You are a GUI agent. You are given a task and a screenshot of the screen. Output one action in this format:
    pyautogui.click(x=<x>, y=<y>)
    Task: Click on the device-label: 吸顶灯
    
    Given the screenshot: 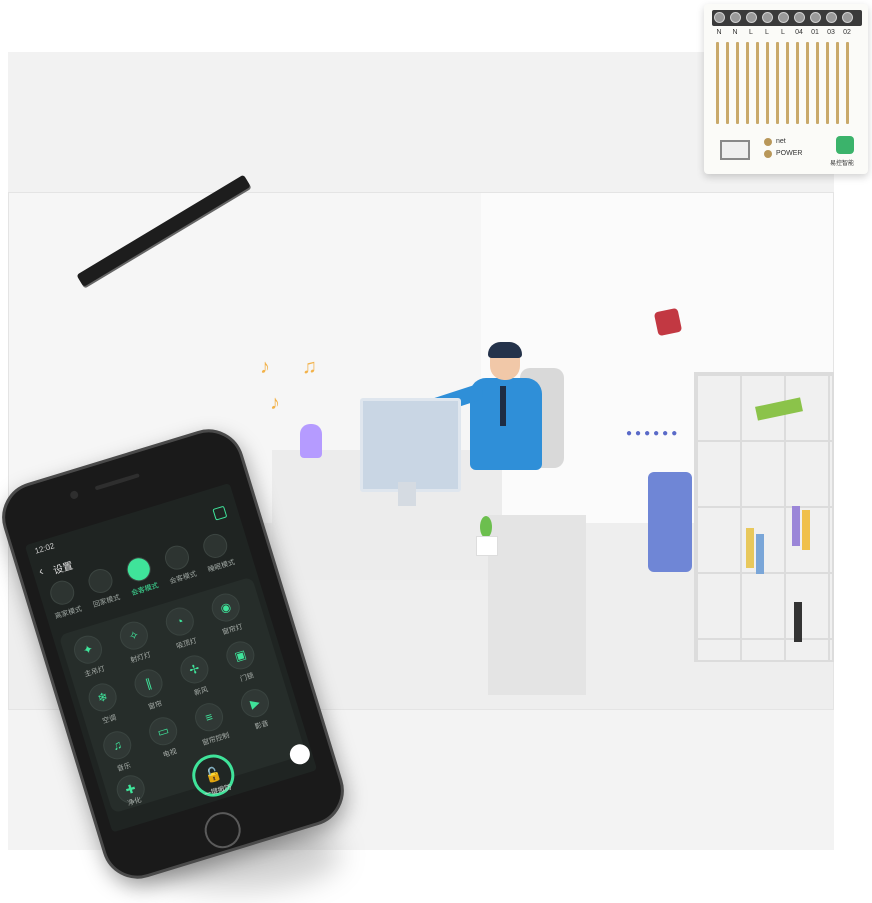 What is the action you would take?
    pyautogui.click(x=186, y=644)
    